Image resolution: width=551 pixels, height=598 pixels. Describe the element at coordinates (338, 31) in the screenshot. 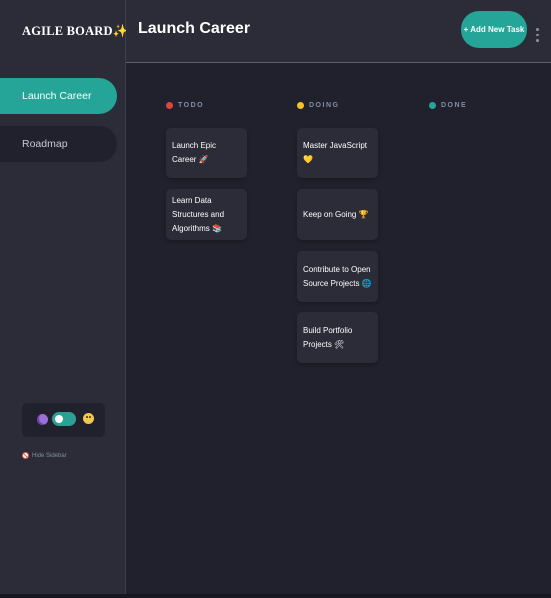

I see `header: Launch Career + Add New Task` at that location.